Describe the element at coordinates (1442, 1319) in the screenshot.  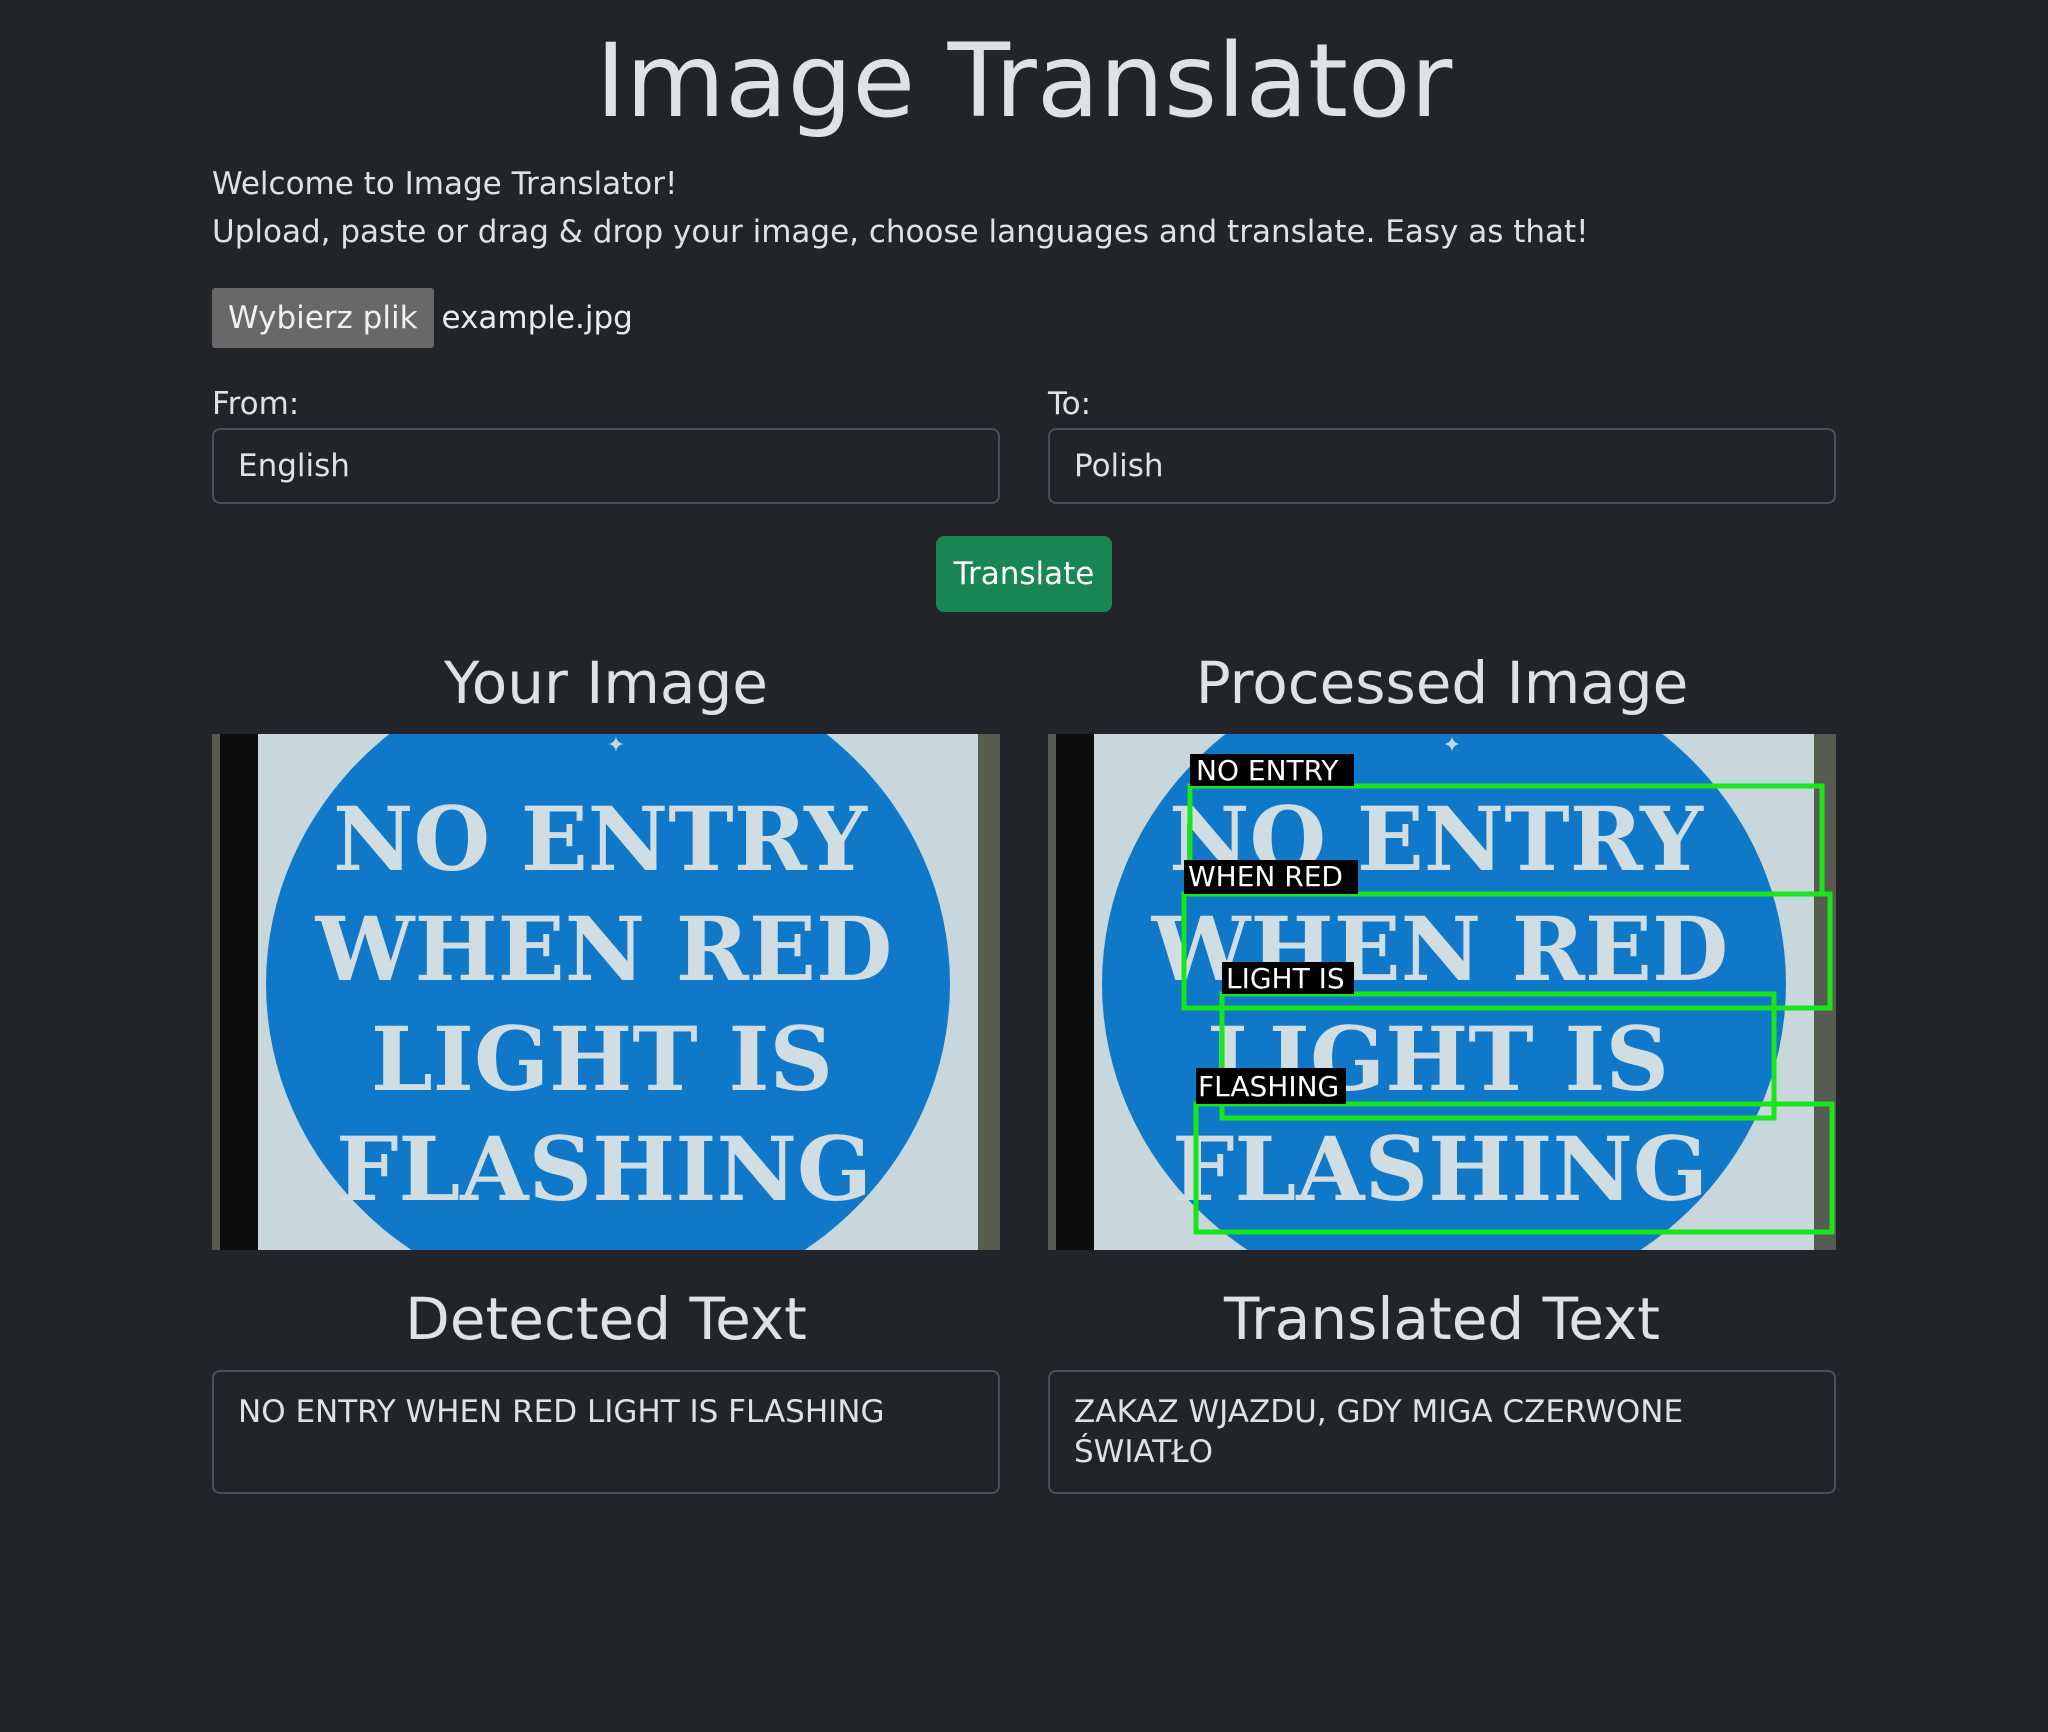
I see `translated-text-title: Translated Text` at that location.